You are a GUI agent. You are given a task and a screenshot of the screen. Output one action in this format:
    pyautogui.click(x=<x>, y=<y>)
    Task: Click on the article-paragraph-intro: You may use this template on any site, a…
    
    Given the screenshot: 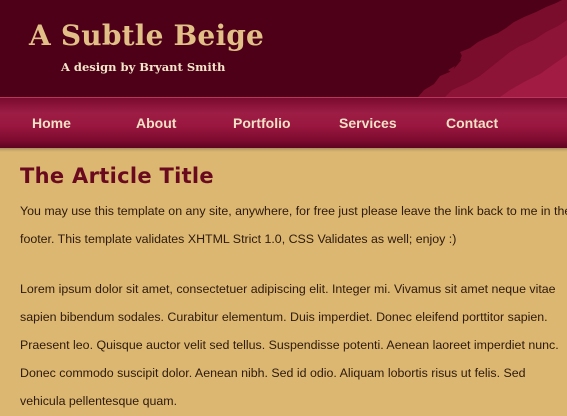 What is the action you would take?
    pyautogui.click(x=293, y=225)
    